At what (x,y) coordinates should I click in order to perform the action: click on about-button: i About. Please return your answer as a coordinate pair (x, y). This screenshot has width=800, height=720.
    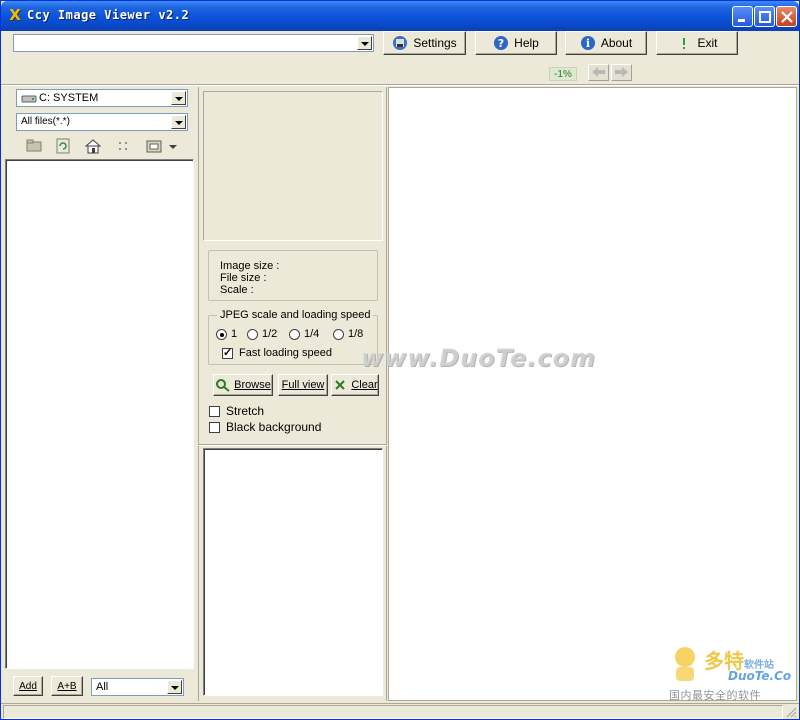
    Looking at the image, I should click on (606, 43).